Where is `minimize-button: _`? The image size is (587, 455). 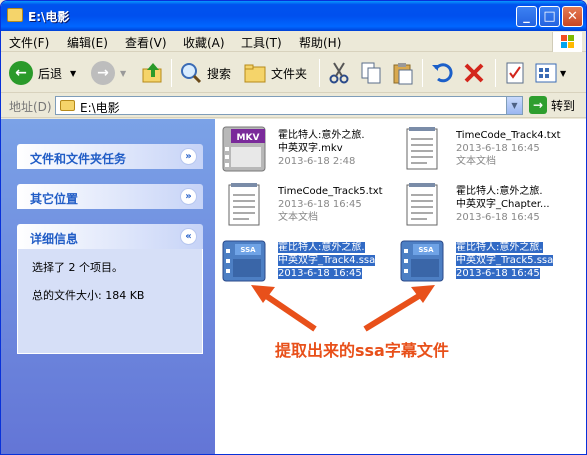 minimize-button: _ is located at coordinates (526, 16).